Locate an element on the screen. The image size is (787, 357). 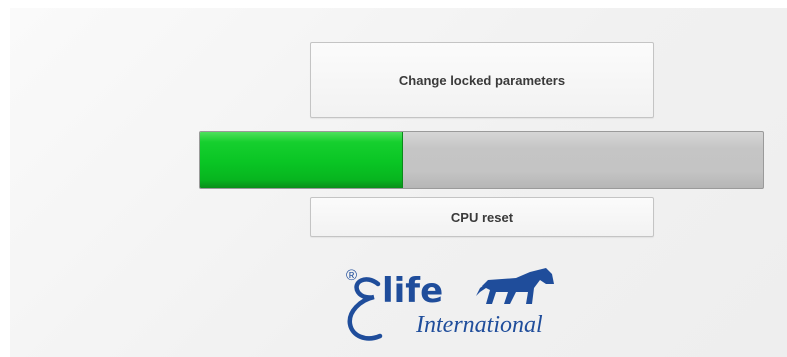
logo-brand-text: life is located at coordinates (412, 291).